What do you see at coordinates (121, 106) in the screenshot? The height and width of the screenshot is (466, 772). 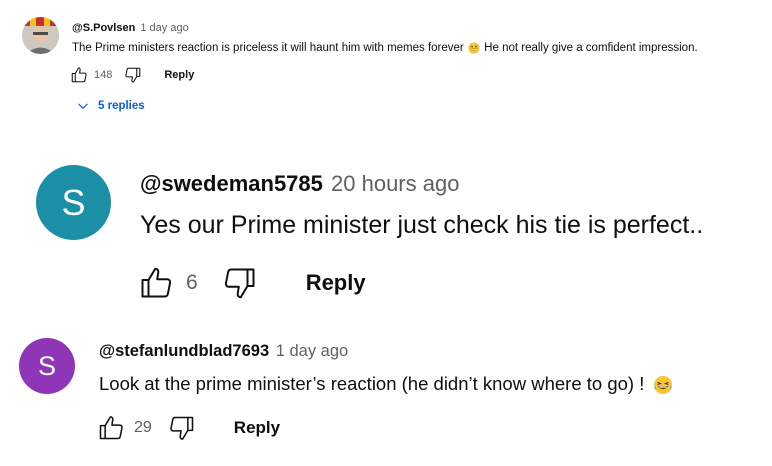 I see `replies-count-label: 5 replies` at bounding box center [121, 106].